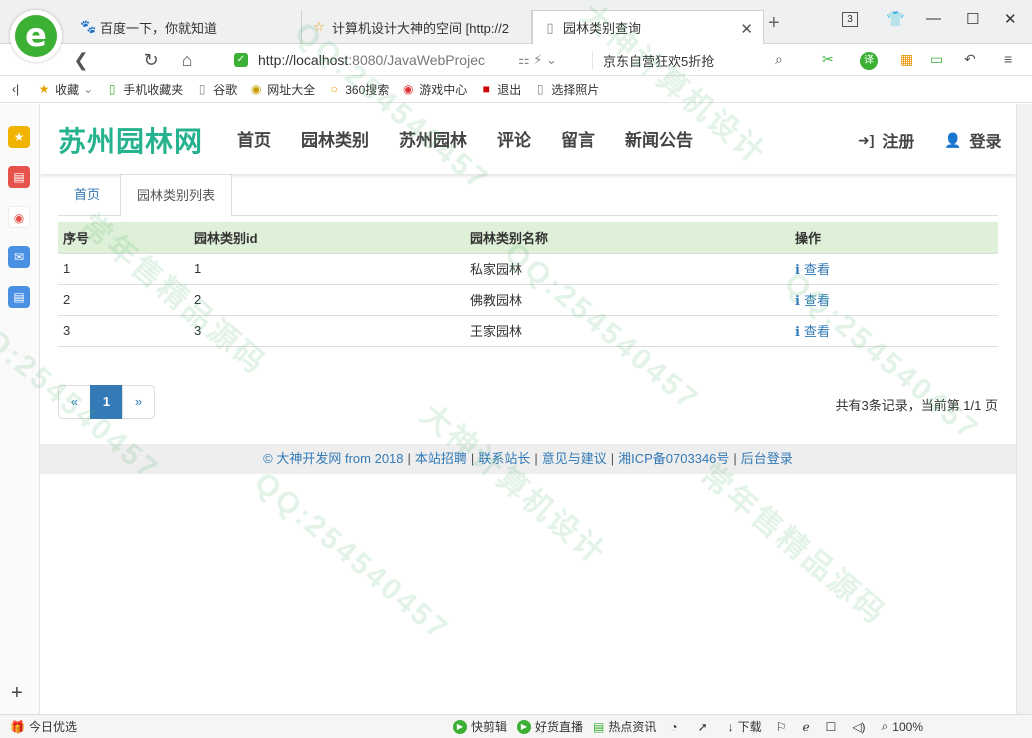 The image size is (1032, 738). What do you see at coordinates (254, 138) in the screenshot?
I see `nav-home: 首页` at bounding box center [254, 138].